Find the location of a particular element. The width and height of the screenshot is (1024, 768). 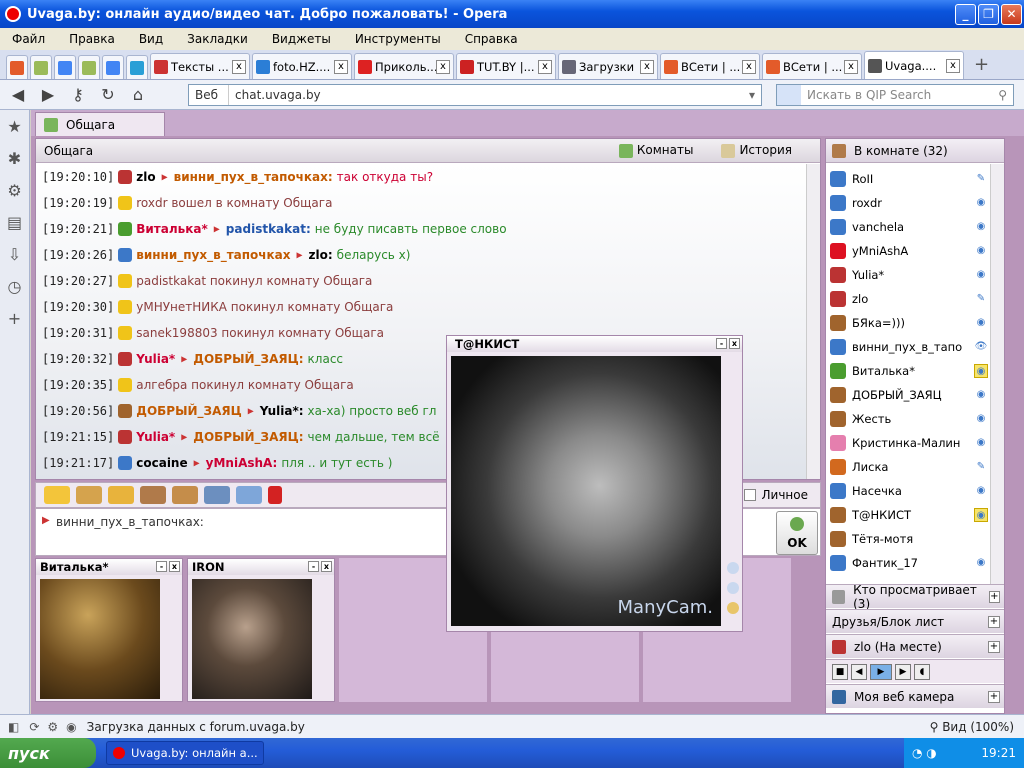

private-toggle: Личное is located at coordinates (775, 495).